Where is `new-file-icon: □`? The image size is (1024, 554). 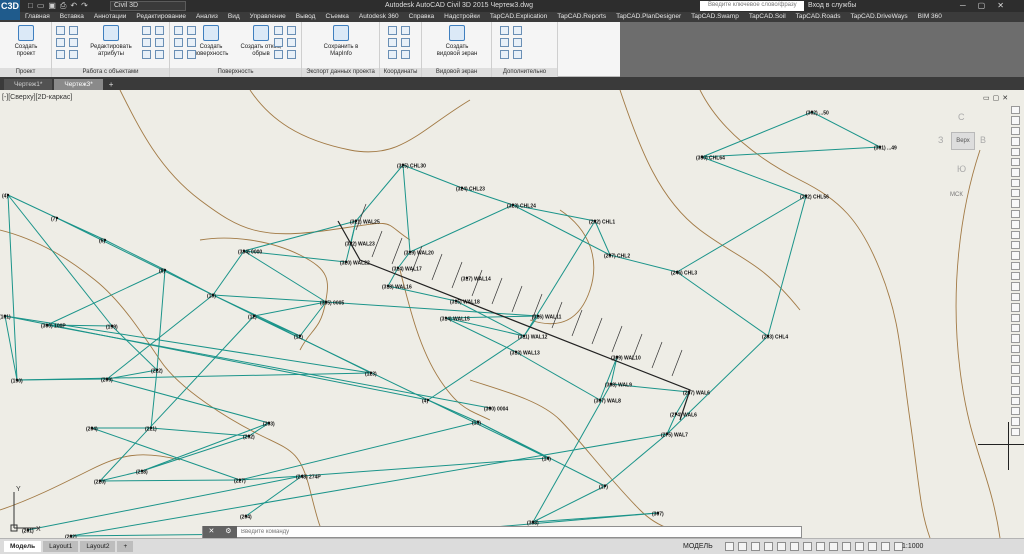 new-file-icon: □ is located at coordinates (30, 6).